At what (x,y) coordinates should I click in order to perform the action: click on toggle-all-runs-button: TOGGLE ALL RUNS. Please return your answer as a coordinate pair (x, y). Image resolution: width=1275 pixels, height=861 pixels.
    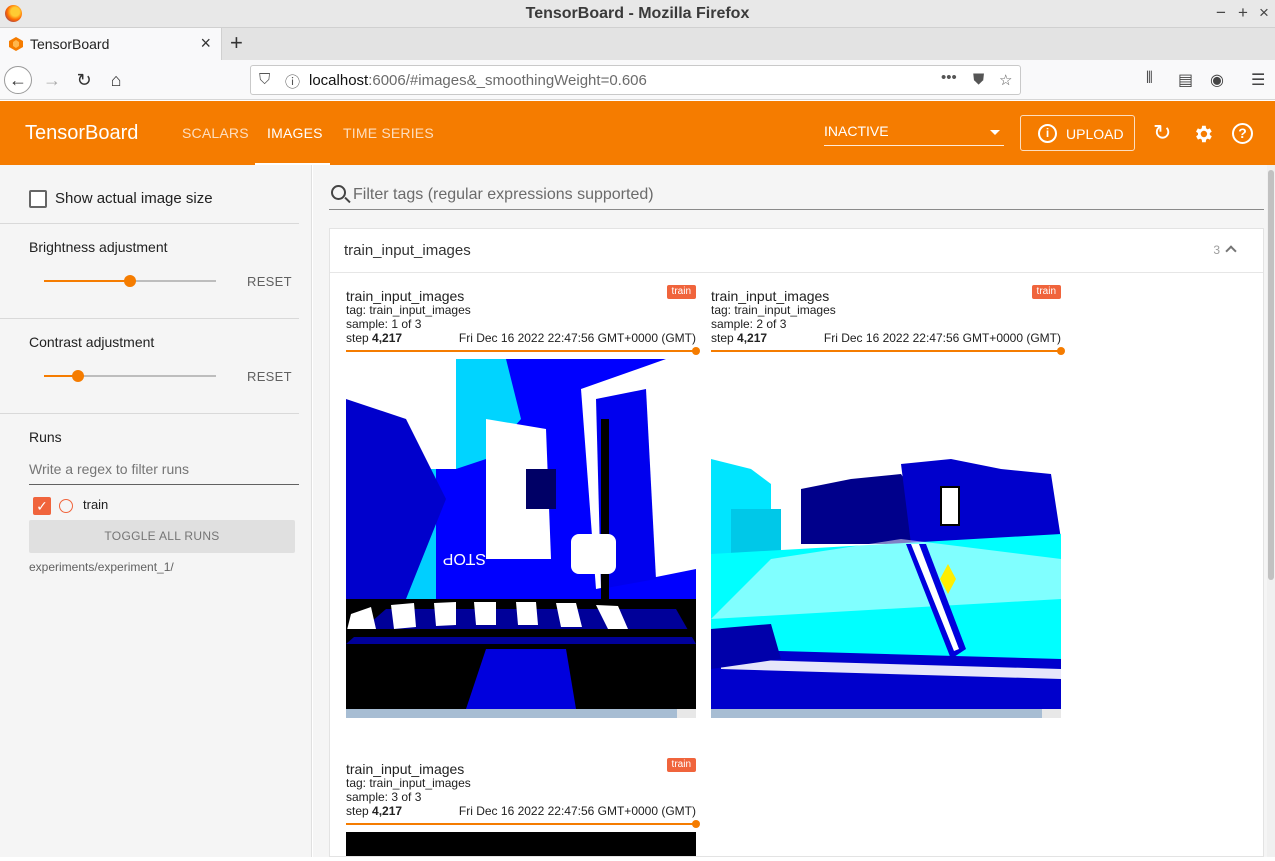
    Looking at the image, I should click on (162, 536).